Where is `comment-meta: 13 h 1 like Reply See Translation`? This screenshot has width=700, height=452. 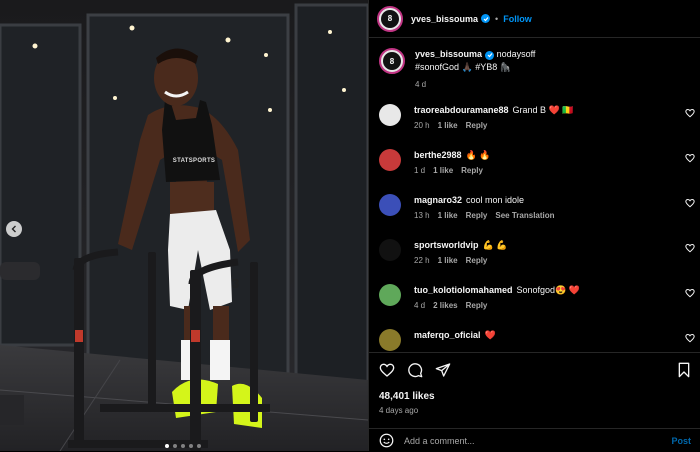 comment-meta: 13 h 1 like Reply See Translation is located at coordinates (554, 215).